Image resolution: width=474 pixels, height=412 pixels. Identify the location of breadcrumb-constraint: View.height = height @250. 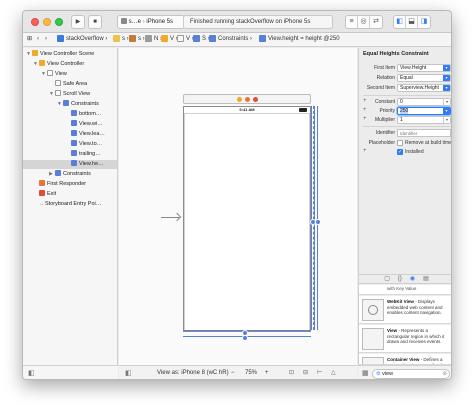
(299, 39).